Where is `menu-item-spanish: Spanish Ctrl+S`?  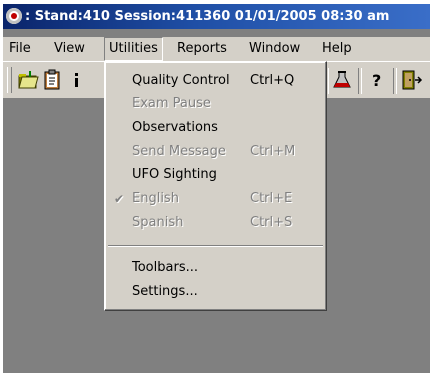
menu-item-spanish: Spanish Ctrl+S is located at coordinates (216, 223).